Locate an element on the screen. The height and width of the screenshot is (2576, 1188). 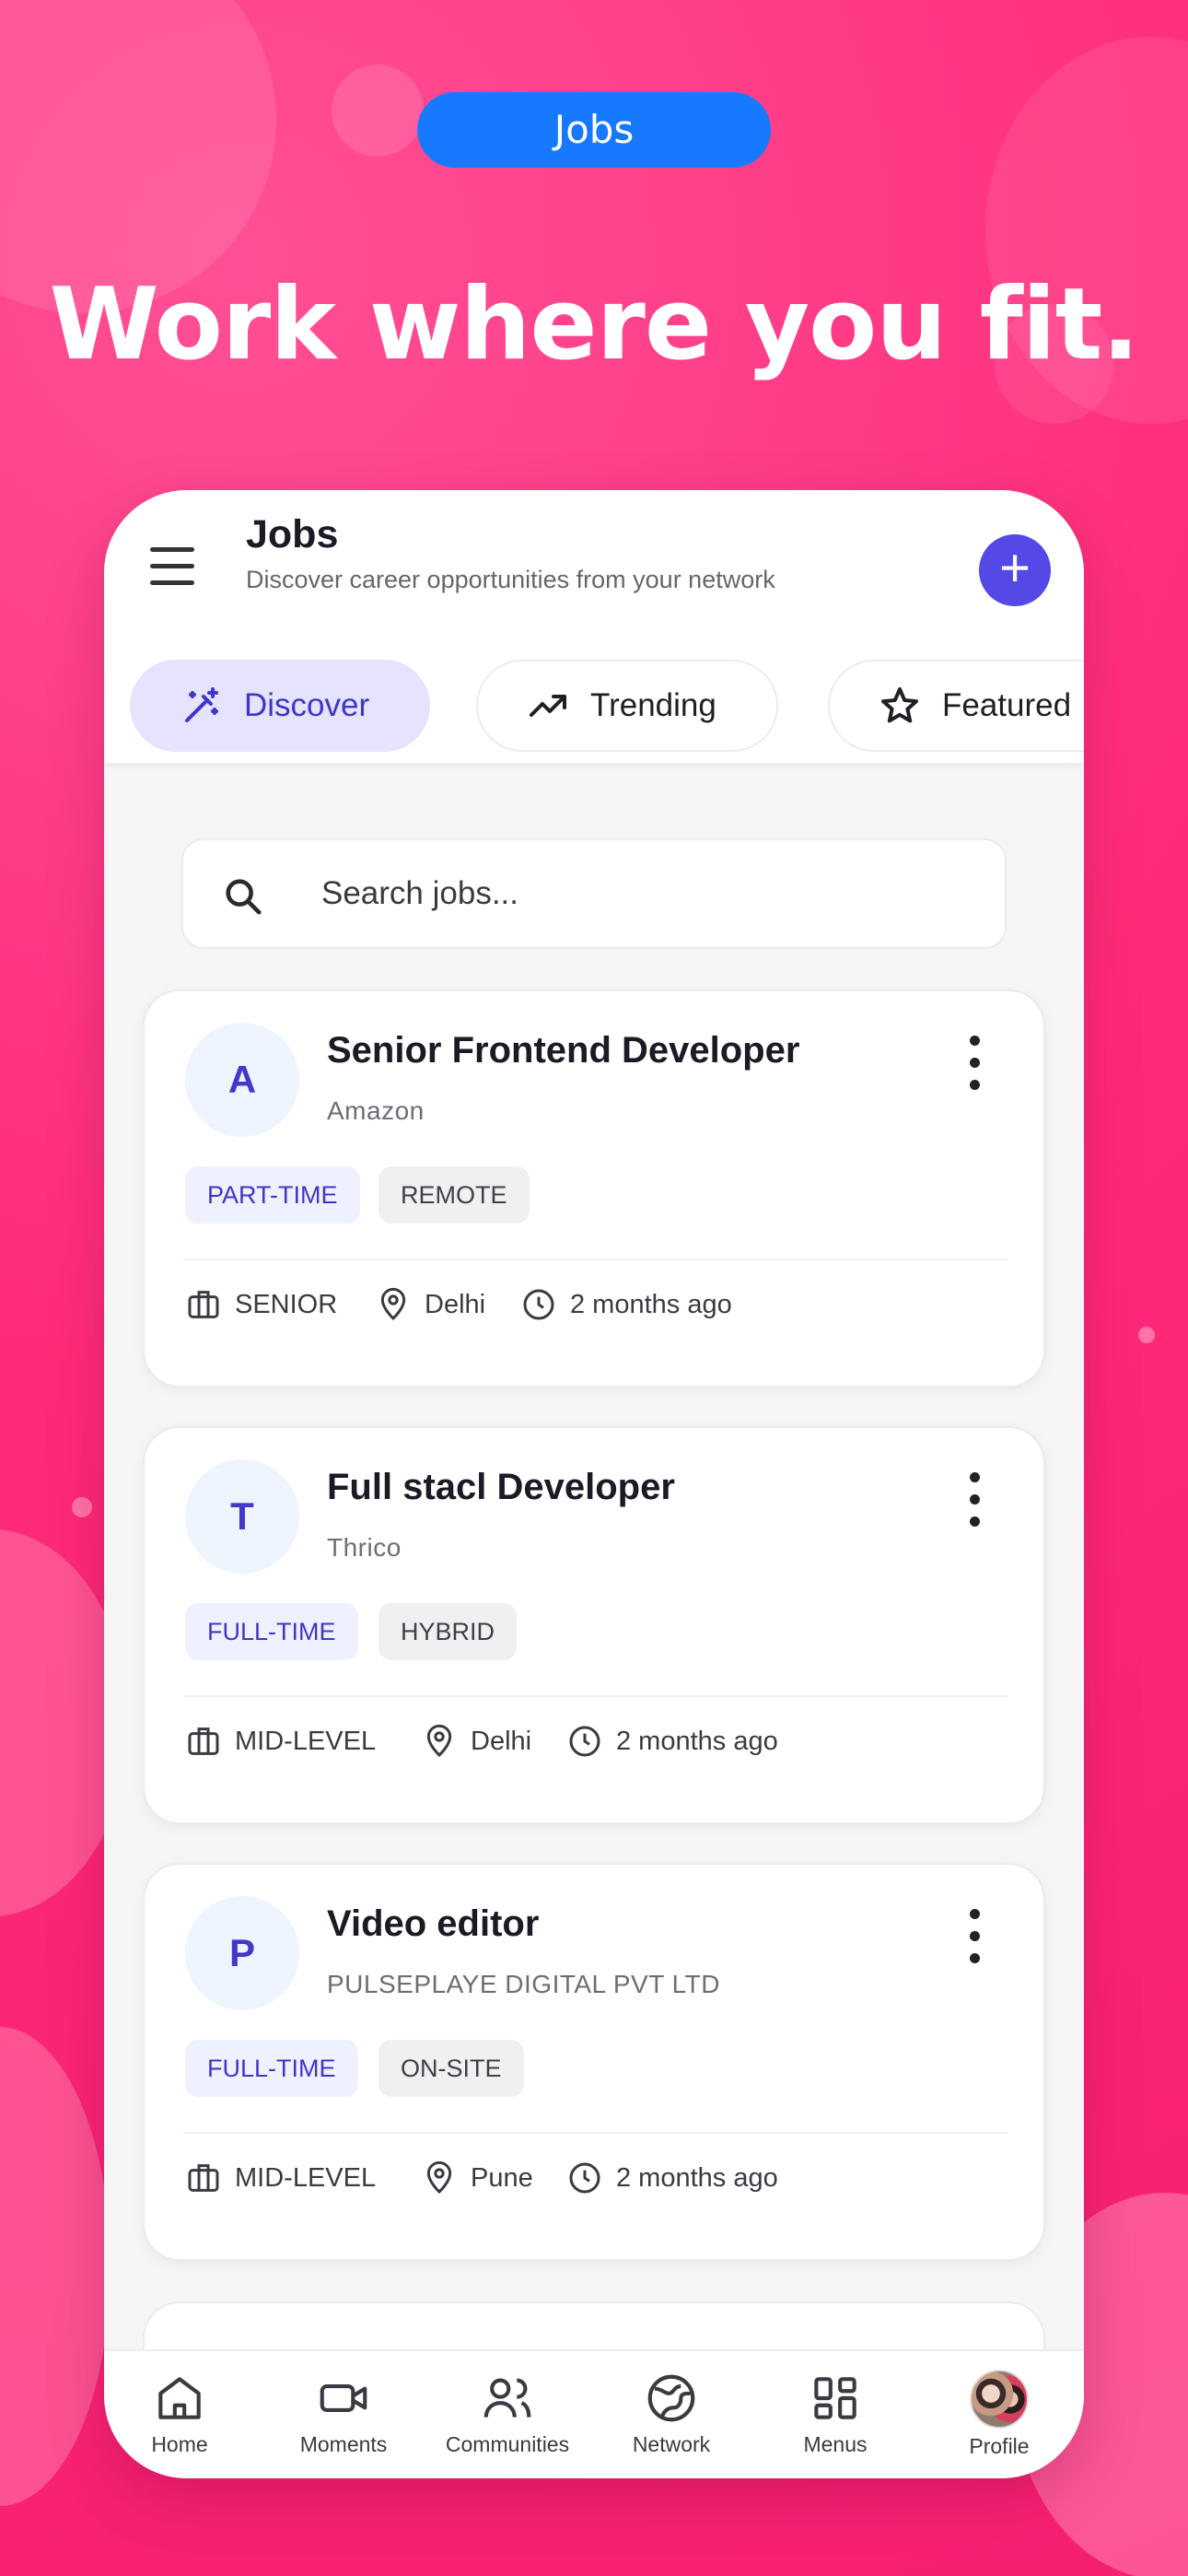
company-name: Thrico is located at coordinates (364, 1547).